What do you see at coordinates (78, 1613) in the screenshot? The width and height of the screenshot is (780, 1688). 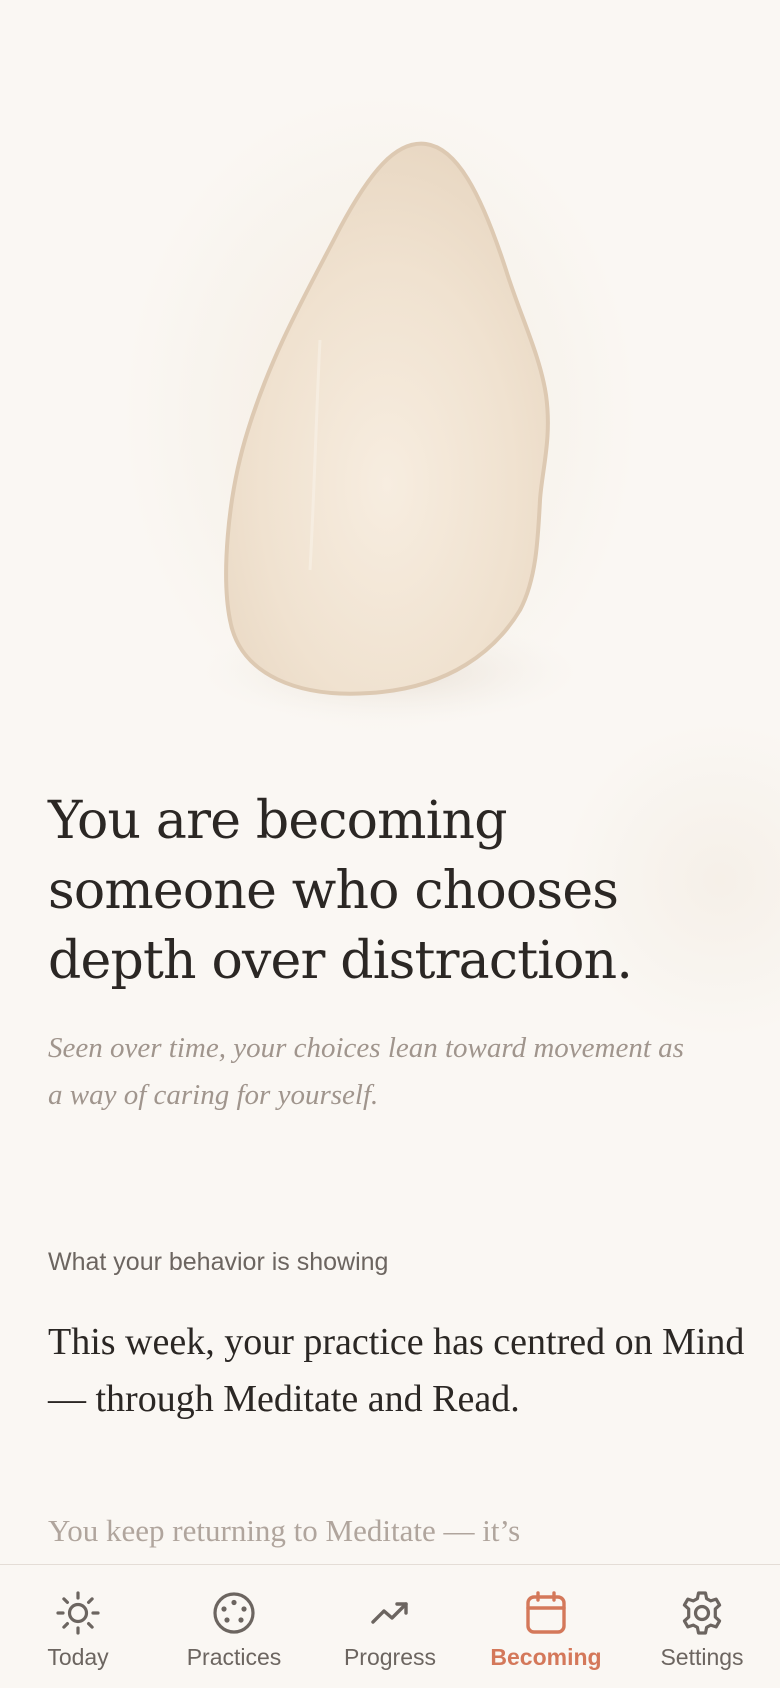 I see `sun-icon` at bounding box center [78, 1613].